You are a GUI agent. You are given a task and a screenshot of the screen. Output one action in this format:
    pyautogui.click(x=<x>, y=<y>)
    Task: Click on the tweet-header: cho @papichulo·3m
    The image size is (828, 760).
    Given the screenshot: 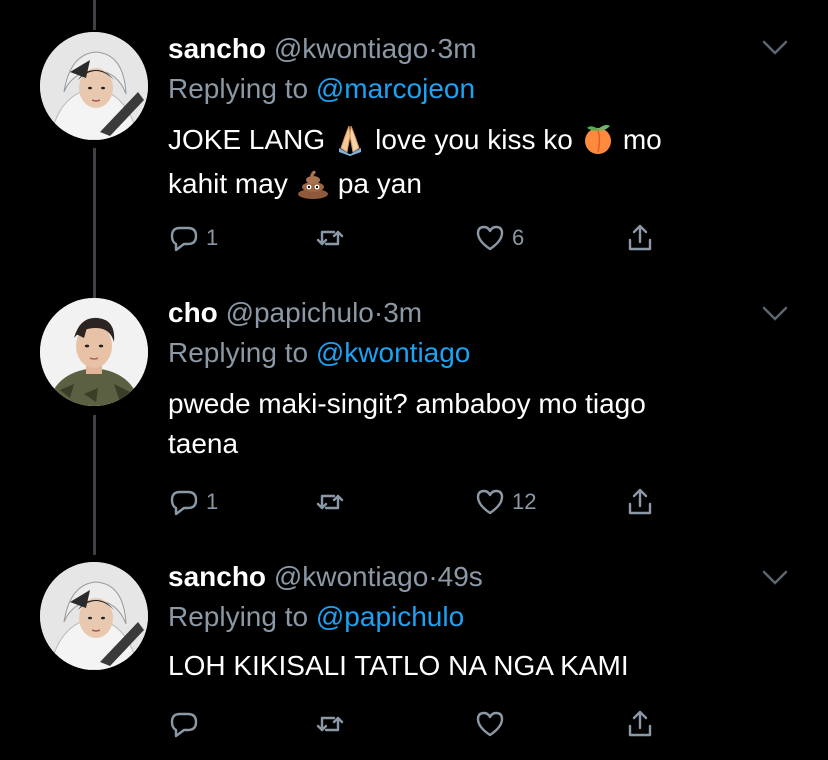 What is the action you would take?
    pyautogui.click(x=295, y=313)
    